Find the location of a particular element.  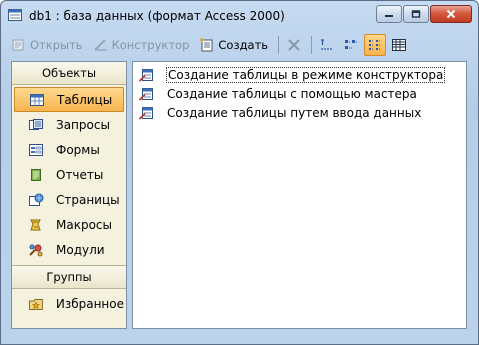

open-icon is located at coordinates (18, 45).